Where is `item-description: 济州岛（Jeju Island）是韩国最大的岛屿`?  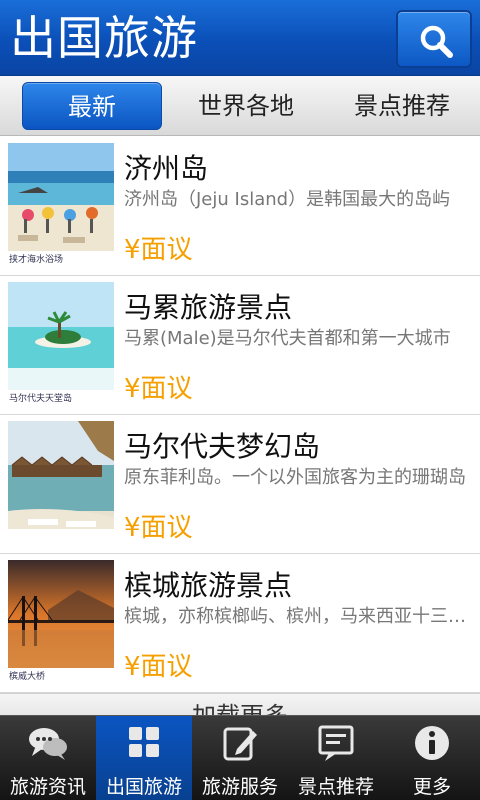 item-description: 济州岛（Jeju Island）是韩国最大的岛屿 is located at coordinates (287, 199).